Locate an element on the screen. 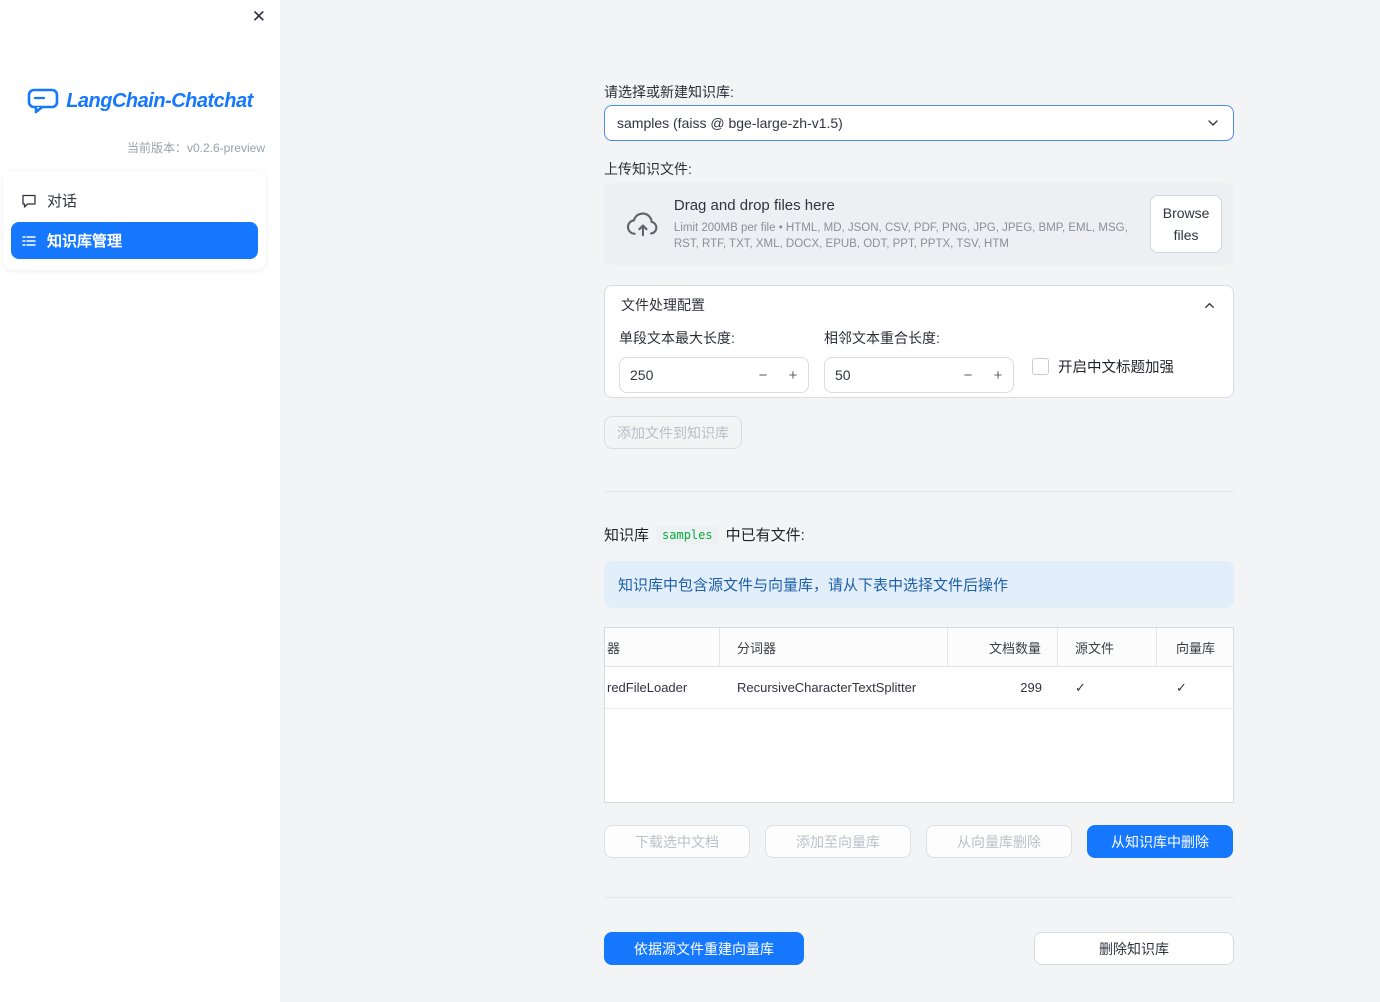  logo-text: LangChain-Chatchat is located at coordinates (159, 100).